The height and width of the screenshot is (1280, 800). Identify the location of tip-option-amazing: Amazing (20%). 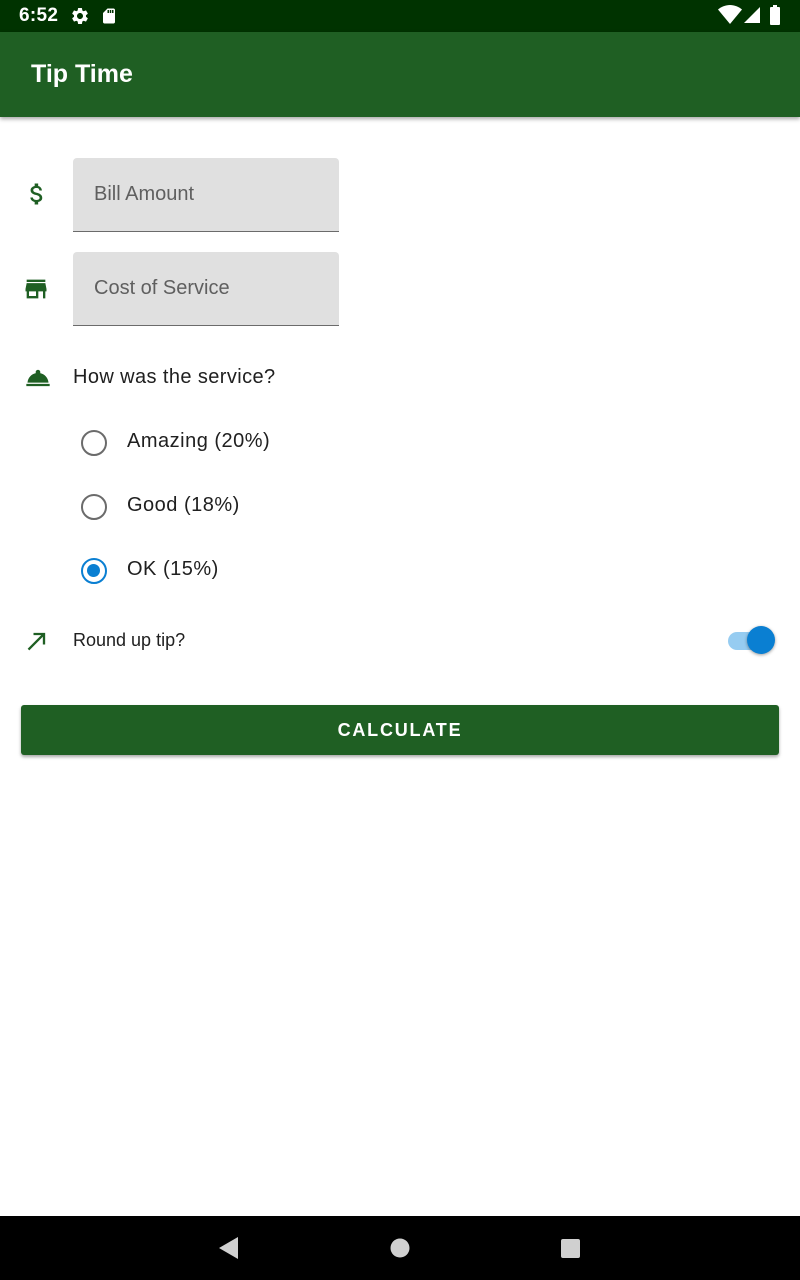
(228, 442).